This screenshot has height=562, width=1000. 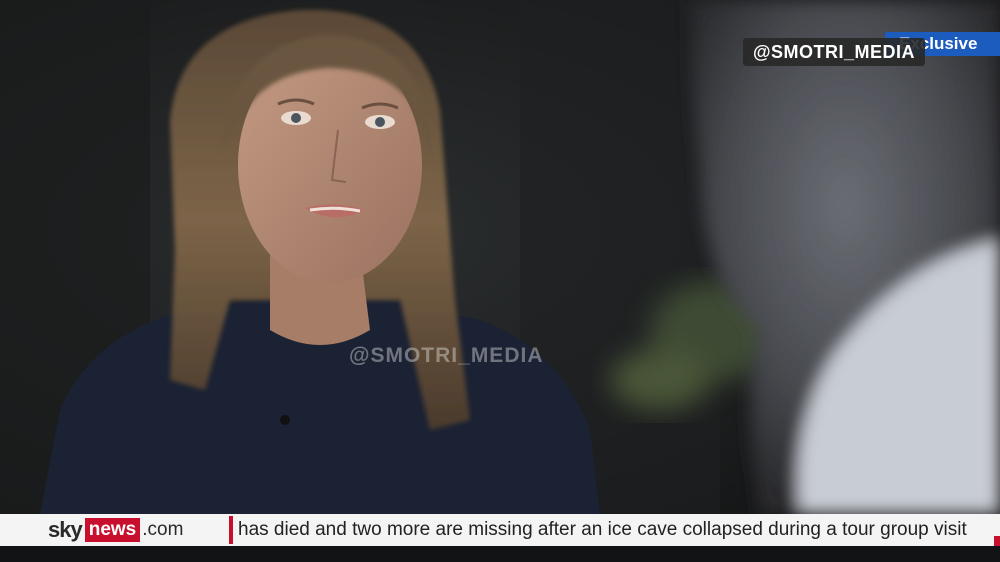 I want to click on brand-sky: sky, so click(x=65, y=529).